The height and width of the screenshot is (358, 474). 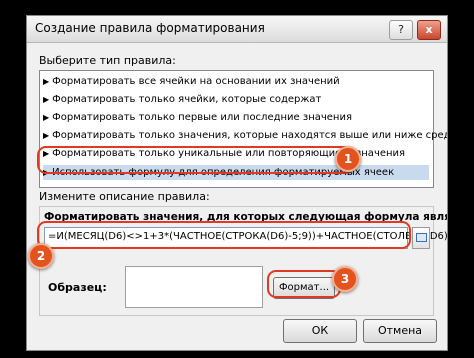 I want to click on annotation-step-badge: 2, so click(x=41, y=256).